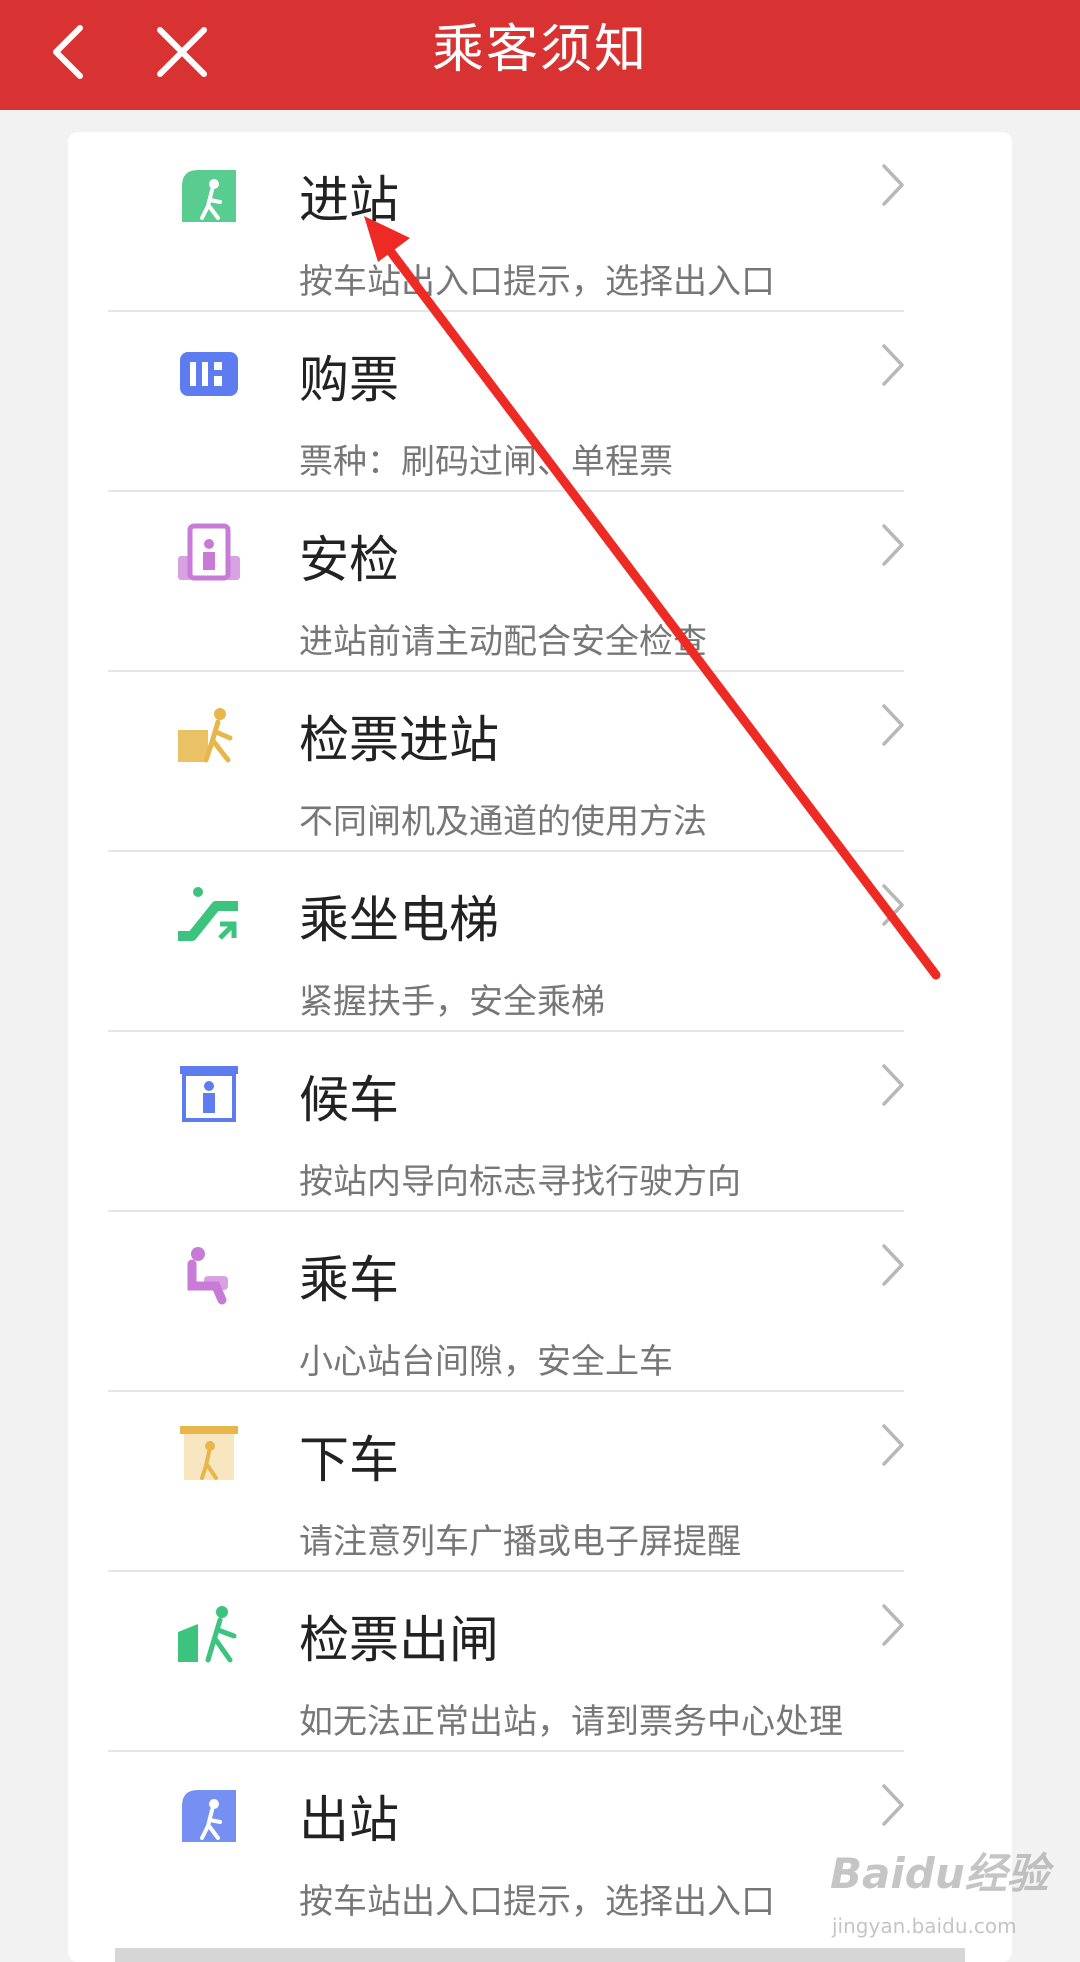 This screenshot has width=1080, height=1962. Describe the element at coordinates (520, 1542) in the screenshot. I see `item-description: 请注意列车广播或电子屏提醒` at that location.